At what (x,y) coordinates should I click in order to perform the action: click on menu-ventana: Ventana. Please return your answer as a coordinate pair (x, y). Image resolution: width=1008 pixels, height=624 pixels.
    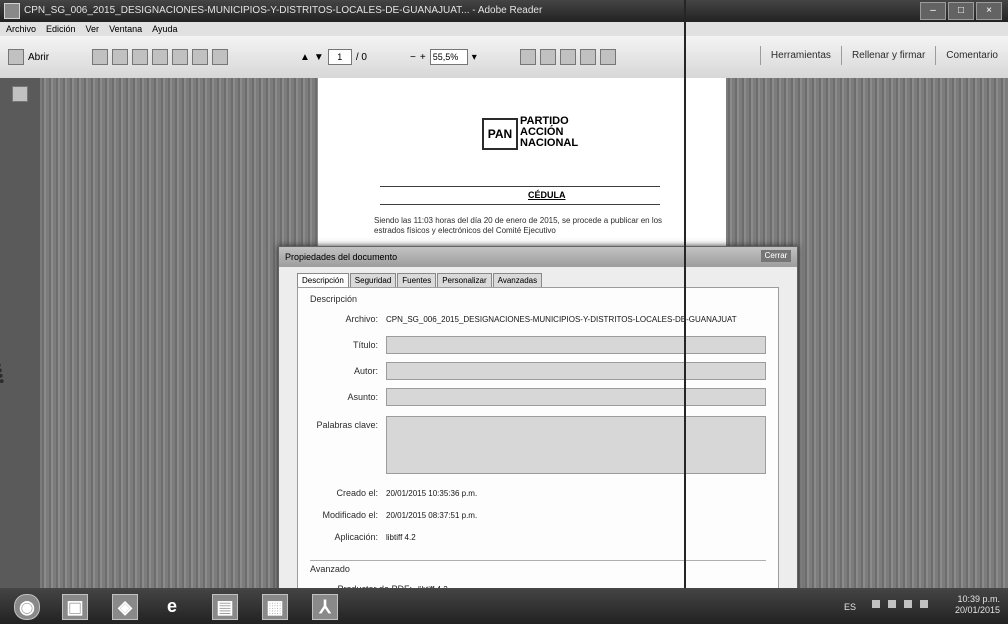
    Looking at the image, I should click on (125, 29).